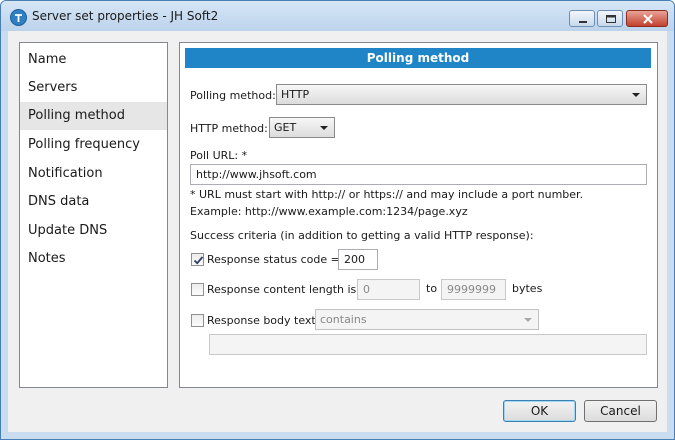  Describe the element at coordinates (610, 18) in the screenshot. I see `maximize-button` at that location.